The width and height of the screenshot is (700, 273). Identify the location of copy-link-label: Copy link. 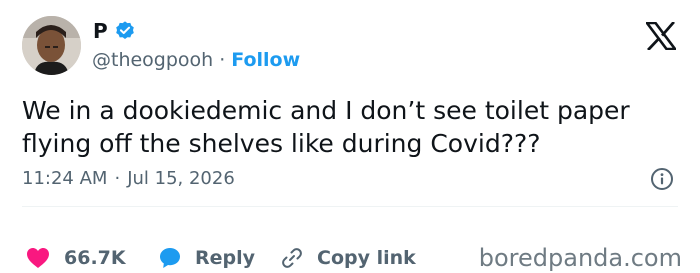
(366, 258).